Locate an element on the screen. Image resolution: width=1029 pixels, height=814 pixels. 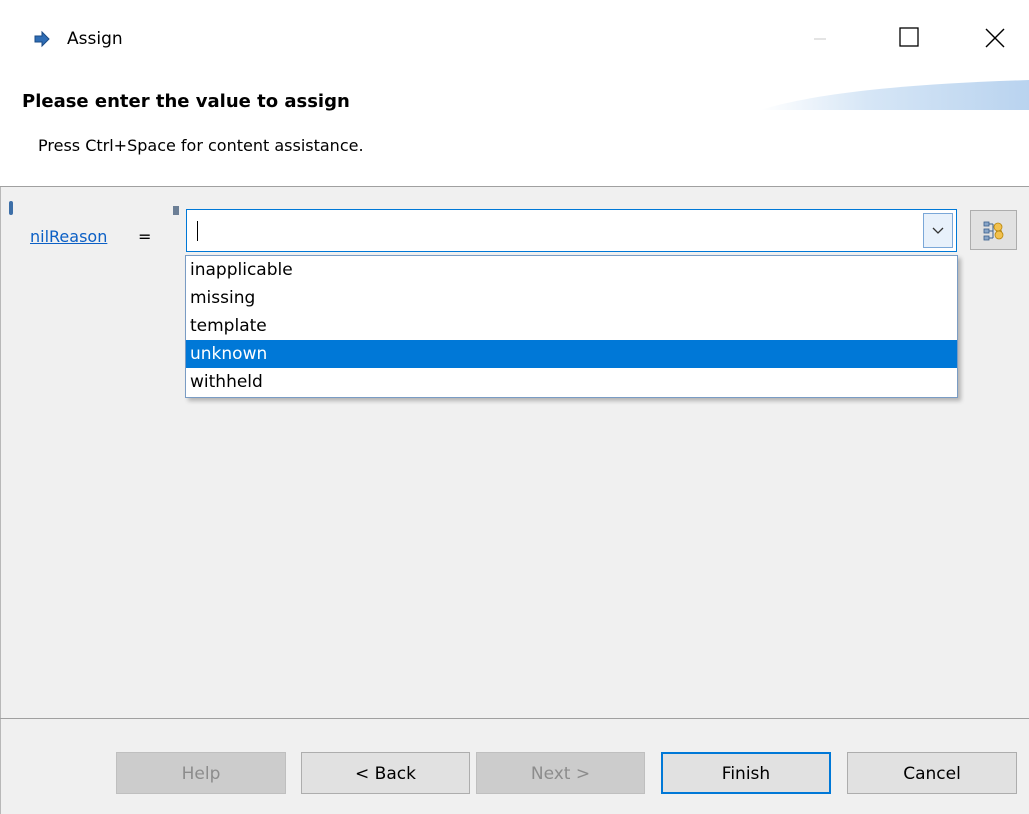
option-withheld: withheld is located at coordinates (571, 382).